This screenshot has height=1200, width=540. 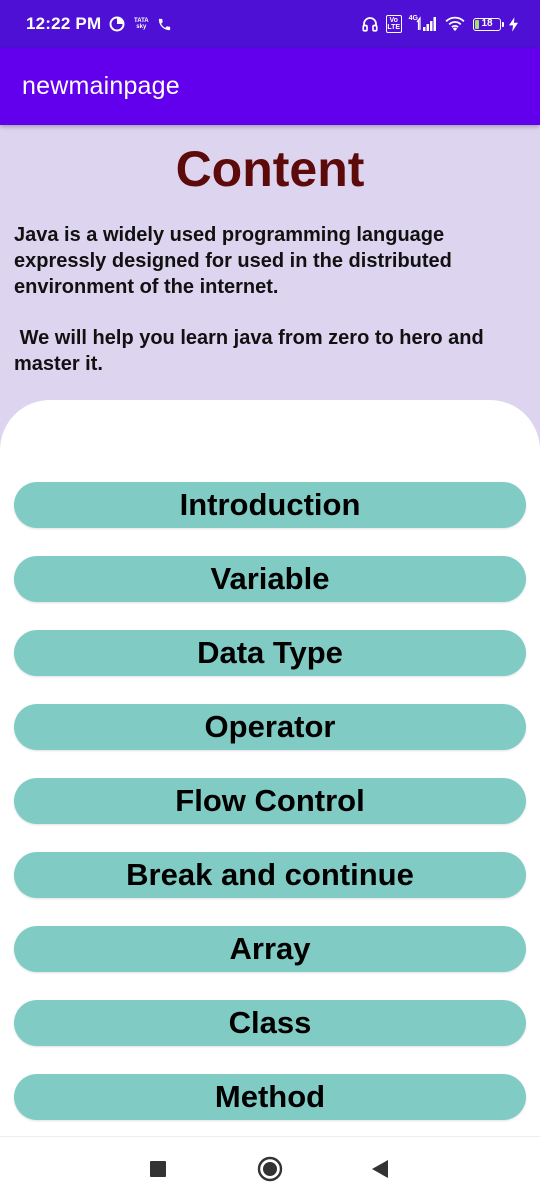 I want to click on data-saver-icon, so click(x=117, y=24).